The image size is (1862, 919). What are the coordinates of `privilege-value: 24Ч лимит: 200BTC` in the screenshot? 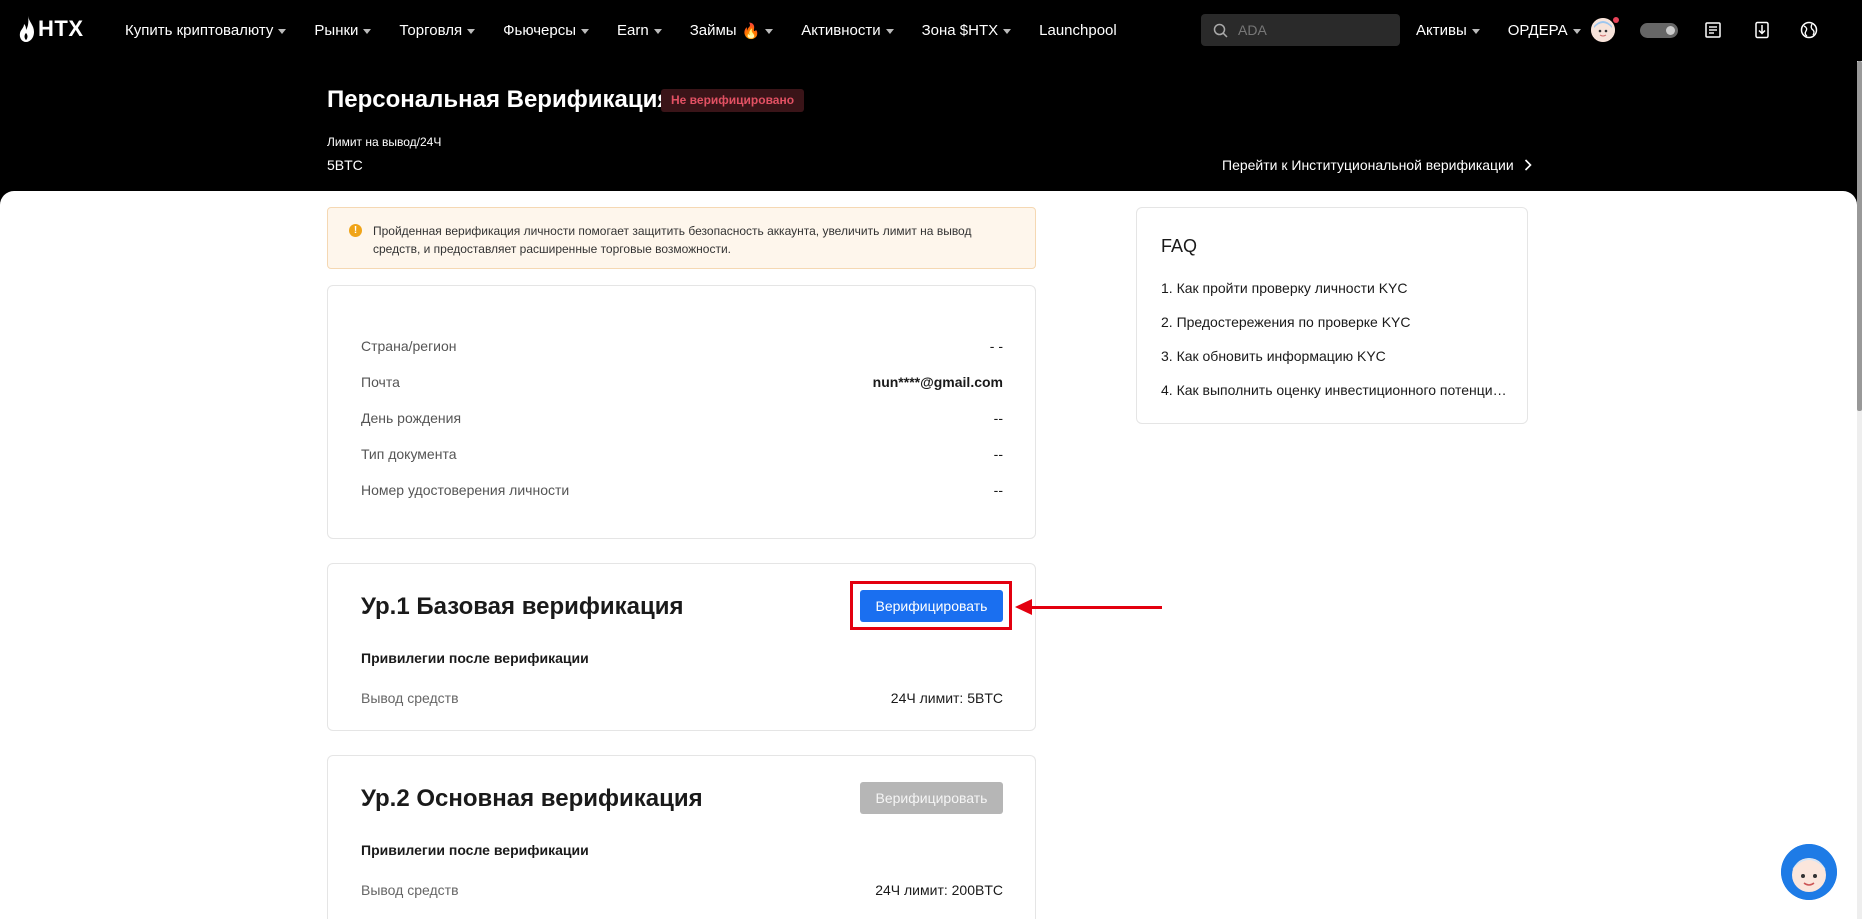 It's located at (939, 890).